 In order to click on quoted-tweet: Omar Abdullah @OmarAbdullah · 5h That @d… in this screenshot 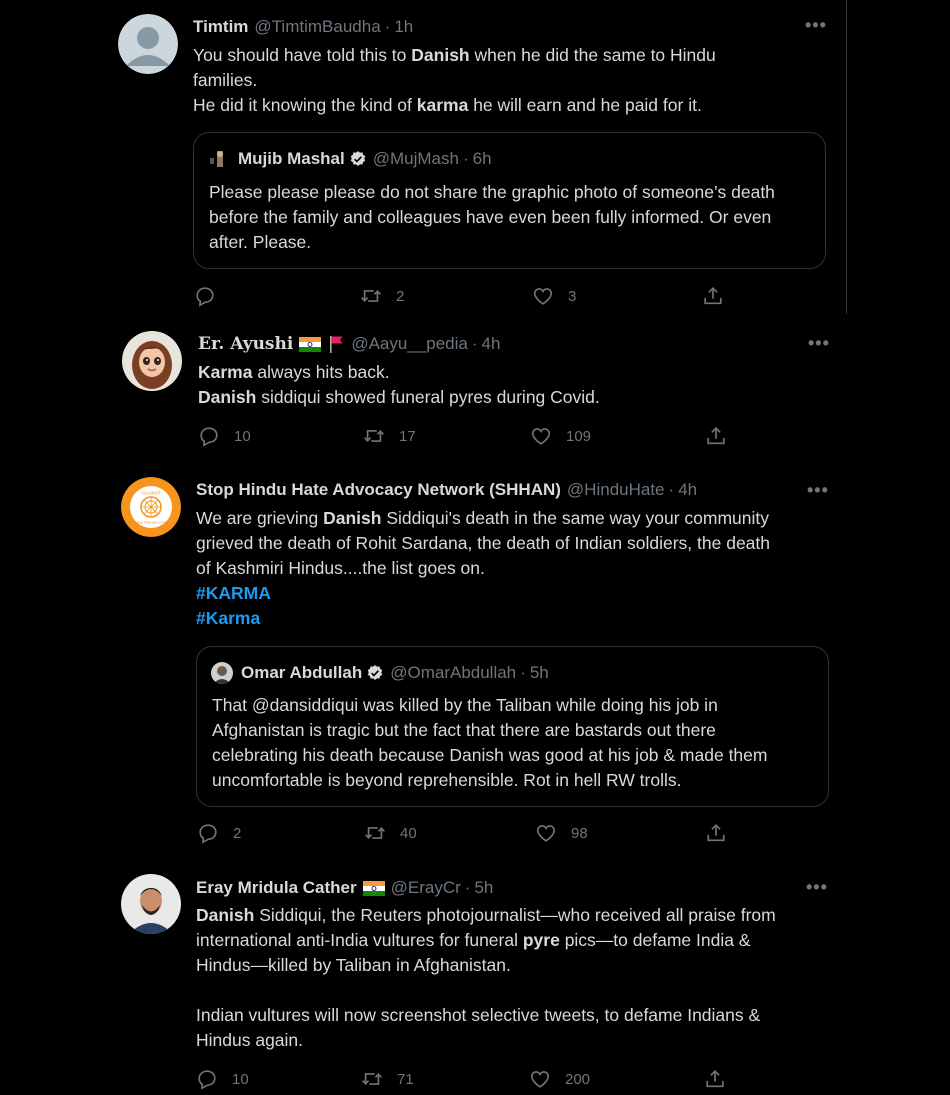, I will do `click(512, 726)`.